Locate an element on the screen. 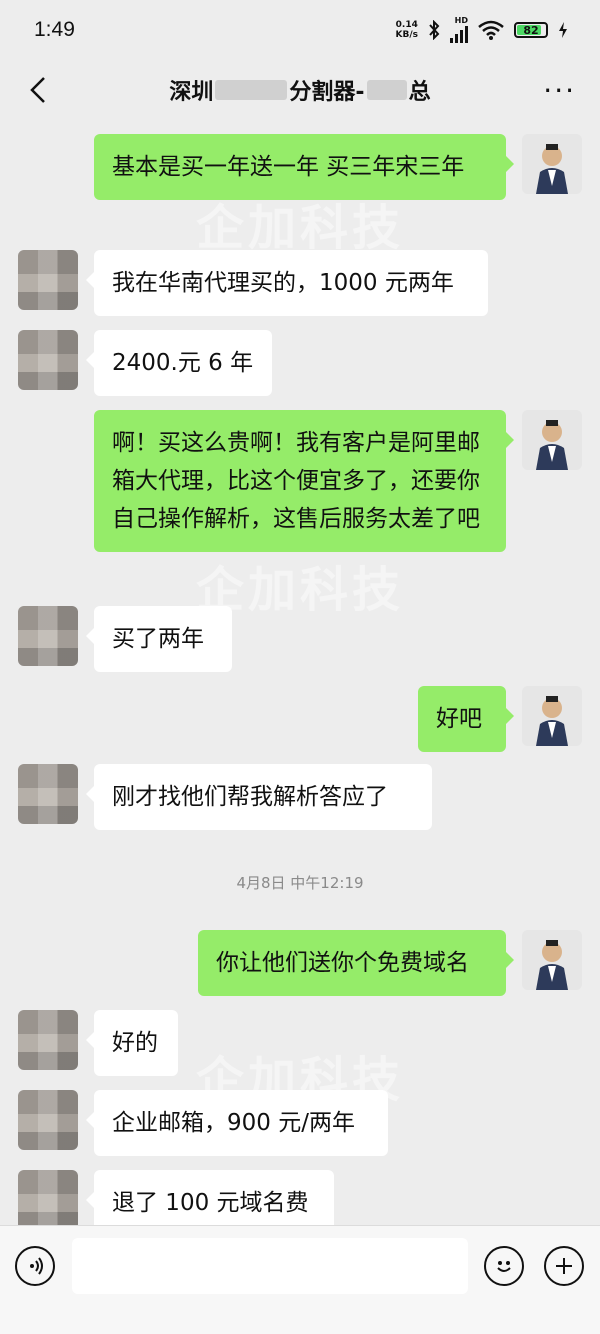  status-icons: 0.14 KB/s HD 82 is located at coordinates (482, 30).